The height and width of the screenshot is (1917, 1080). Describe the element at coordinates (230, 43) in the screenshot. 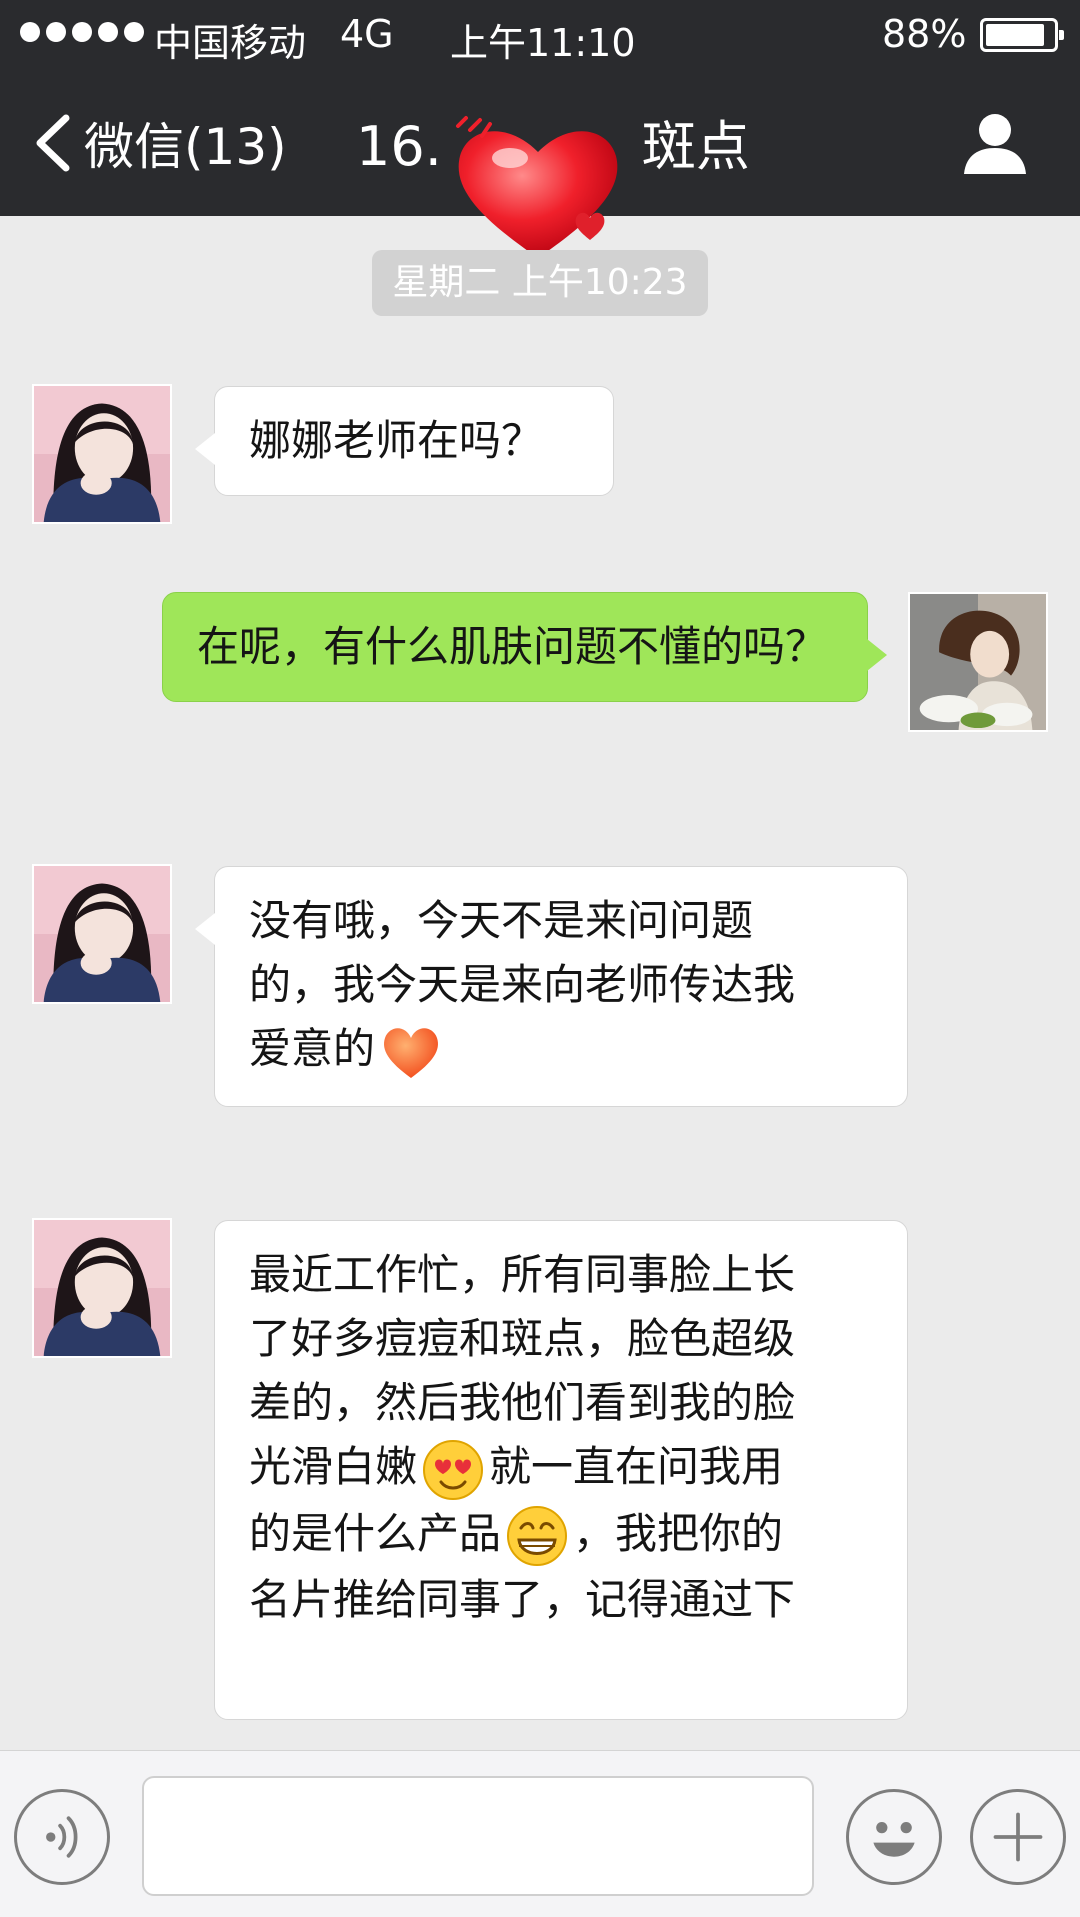

I see `carrier-name: 中国移动` at that location.